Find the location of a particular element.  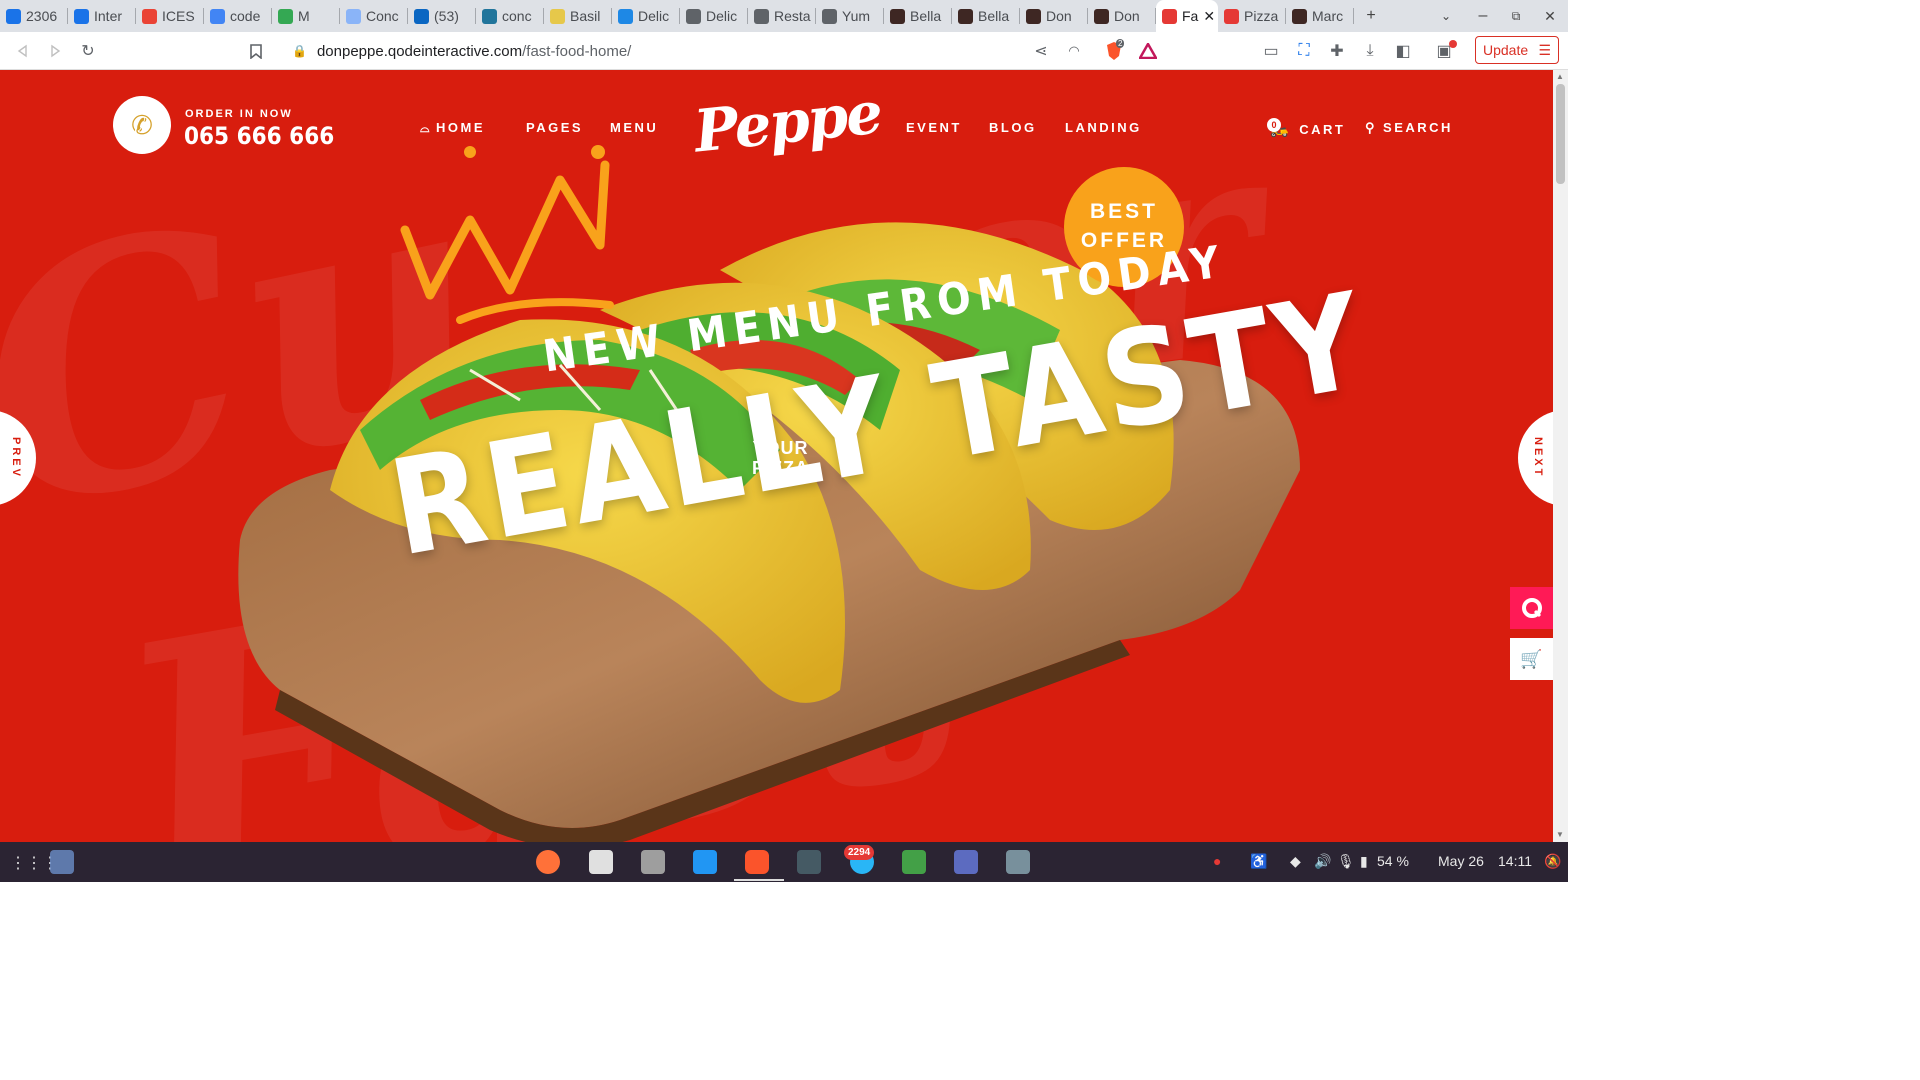

gmail-icon is located at coordinates (149, 16).